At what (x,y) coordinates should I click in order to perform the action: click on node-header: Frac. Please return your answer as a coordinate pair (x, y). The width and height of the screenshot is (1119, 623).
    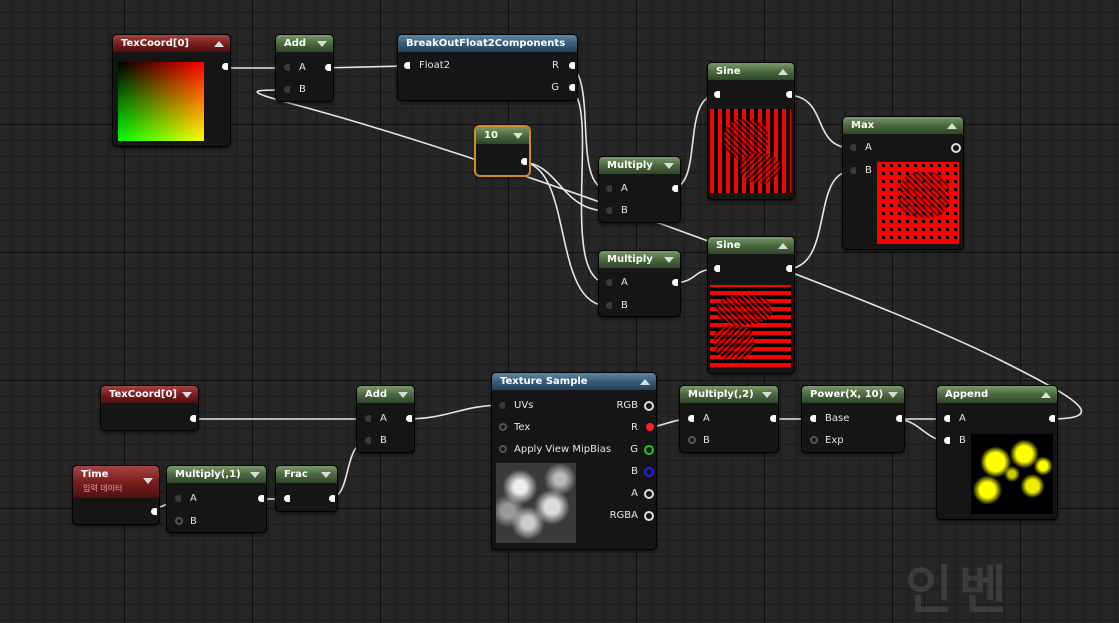
    Looking at the image, I should click on (306, 474).